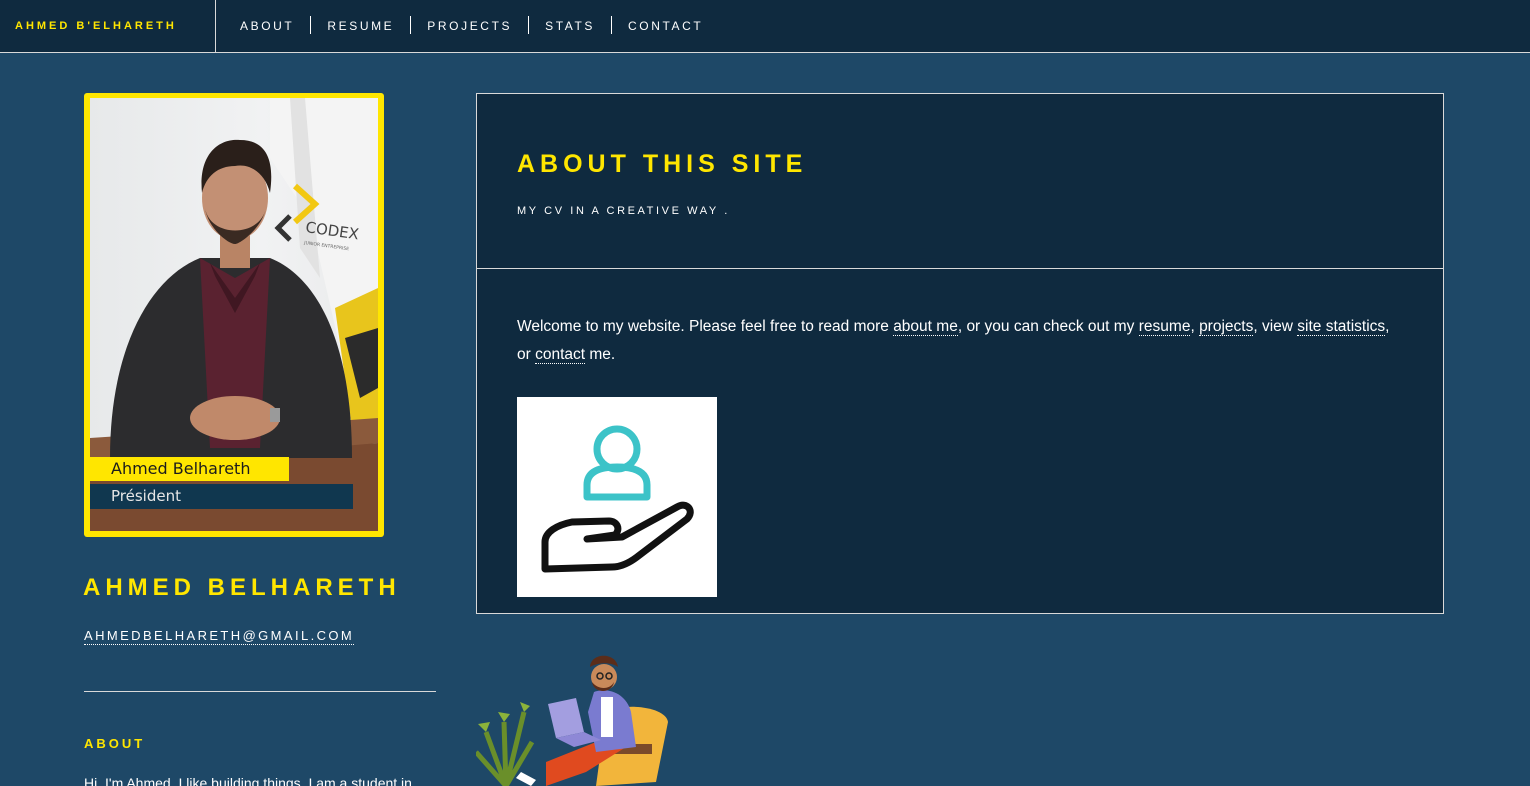 The height and width of the screenshot is (786, 1530). Describe the element at coordinates (1341, 327) in the screenshot. I see `site-statistics-link: site statistics` at that location.